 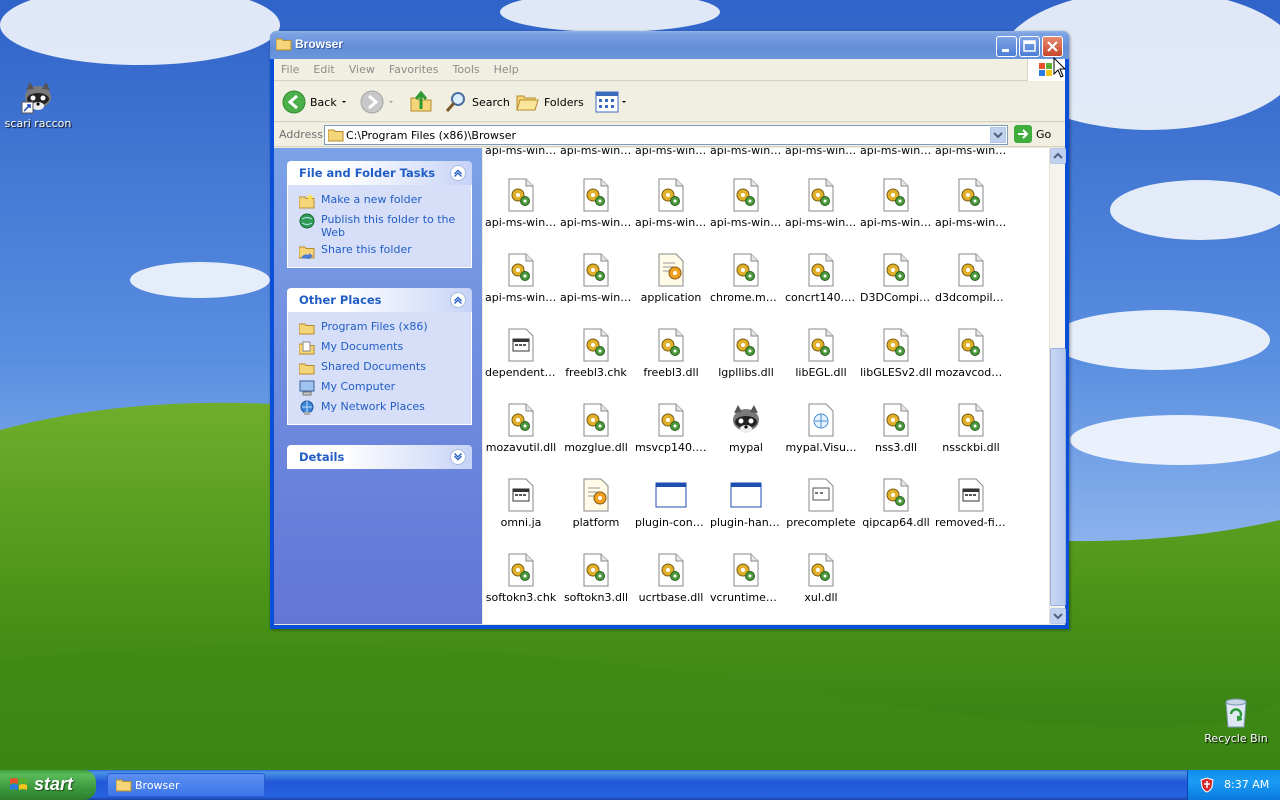 I want to click on scroll-down-button, so click(x=1058, y=616).